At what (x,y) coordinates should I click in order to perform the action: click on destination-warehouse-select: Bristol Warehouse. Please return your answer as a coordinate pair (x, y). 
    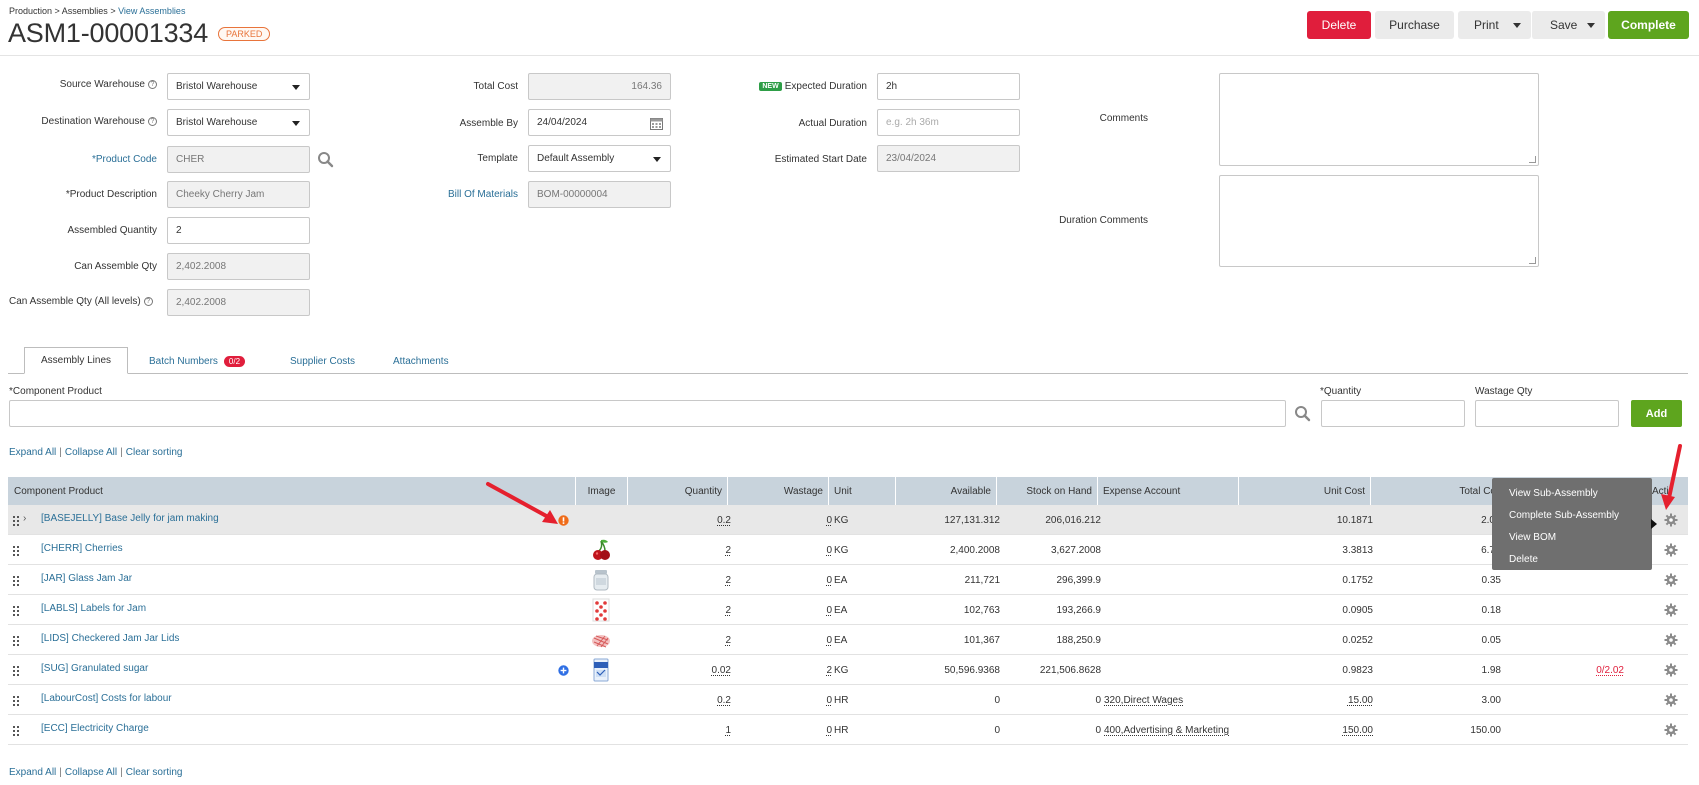
    Looking at the image, I should click on (238, 122).